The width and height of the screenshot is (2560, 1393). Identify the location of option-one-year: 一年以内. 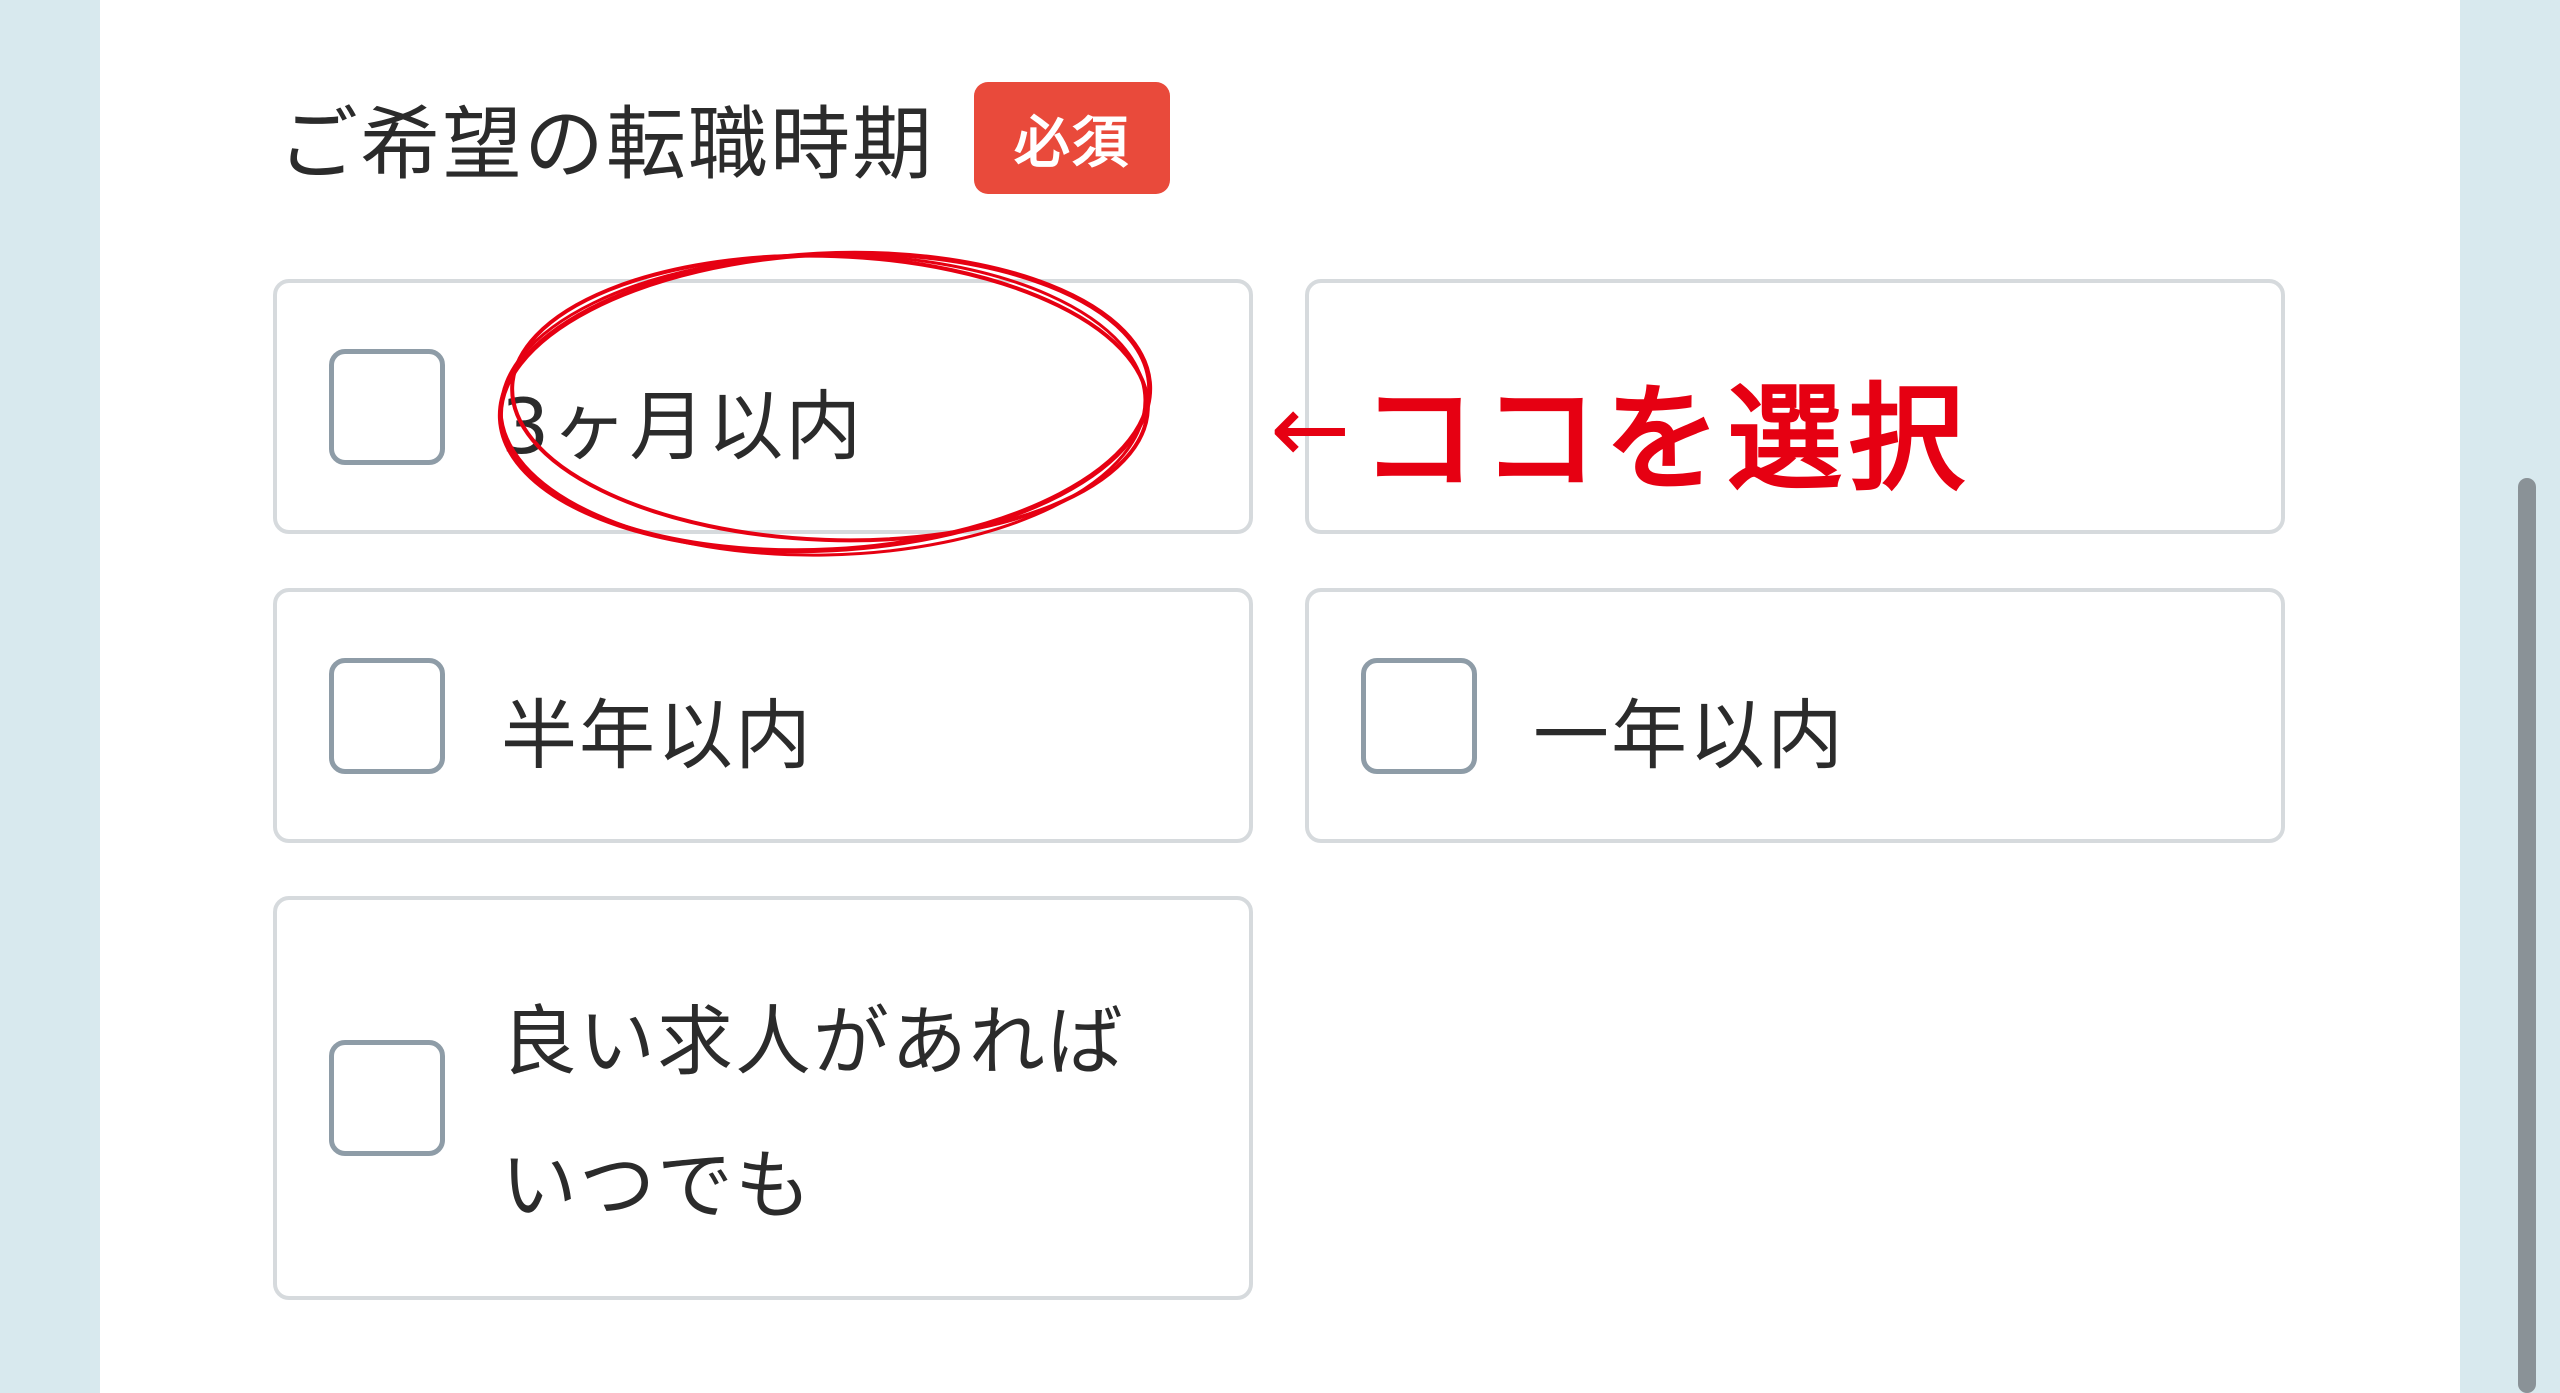
(1795, 715).